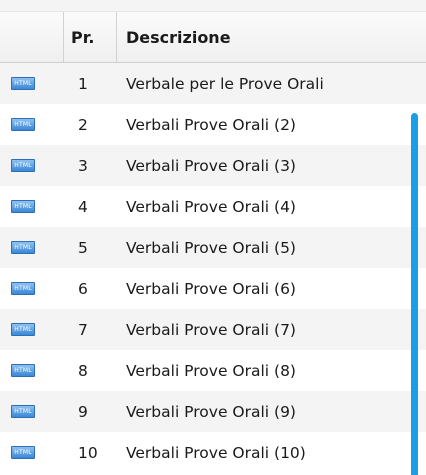 This screenshot has height=475, width=426. Describe the element at coordinates (88, 452) in the screenshot. I see `row-pr: 10` at that location.